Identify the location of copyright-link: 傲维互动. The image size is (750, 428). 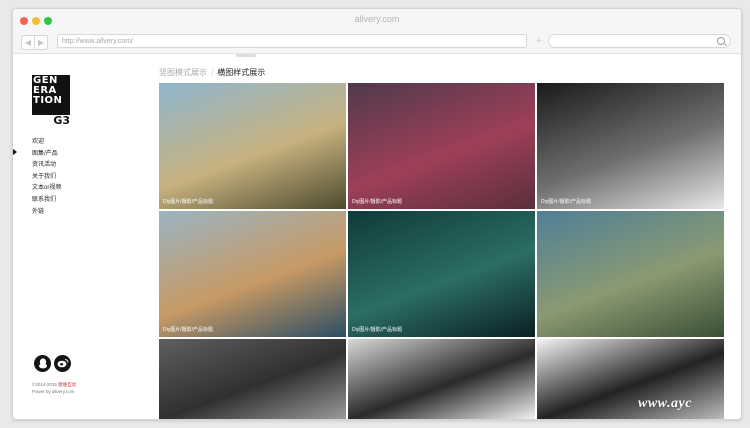
(67, 384).